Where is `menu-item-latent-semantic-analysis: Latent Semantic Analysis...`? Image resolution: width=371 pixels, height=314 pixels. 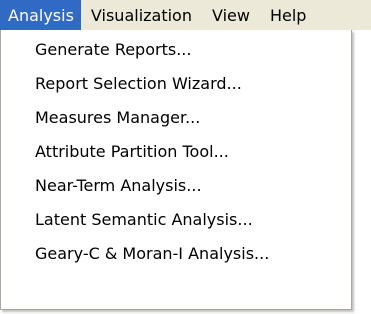 menu-item-latent-semantic-analysis: Latent Semantic Analysis... is located at coordinates (176, 220).